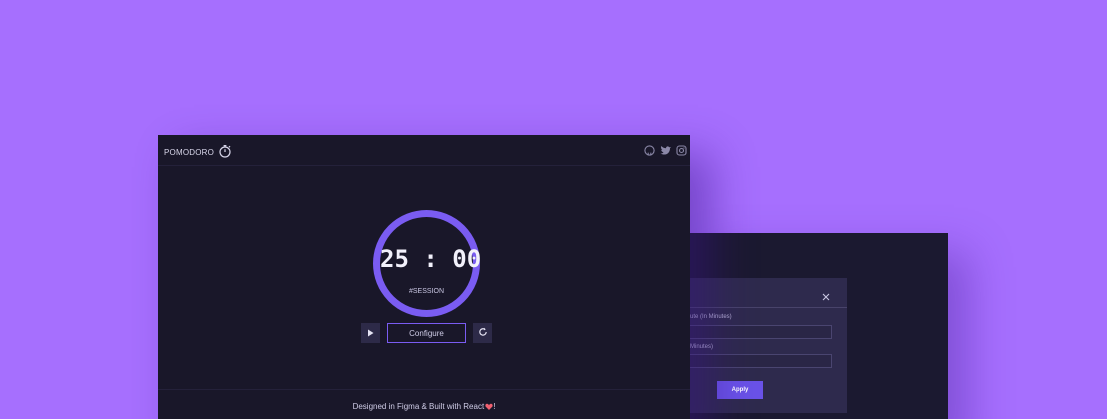  Describe the element at coordinates (225, 152) in the screenshot. I see `stopwatch-icon` at that location.